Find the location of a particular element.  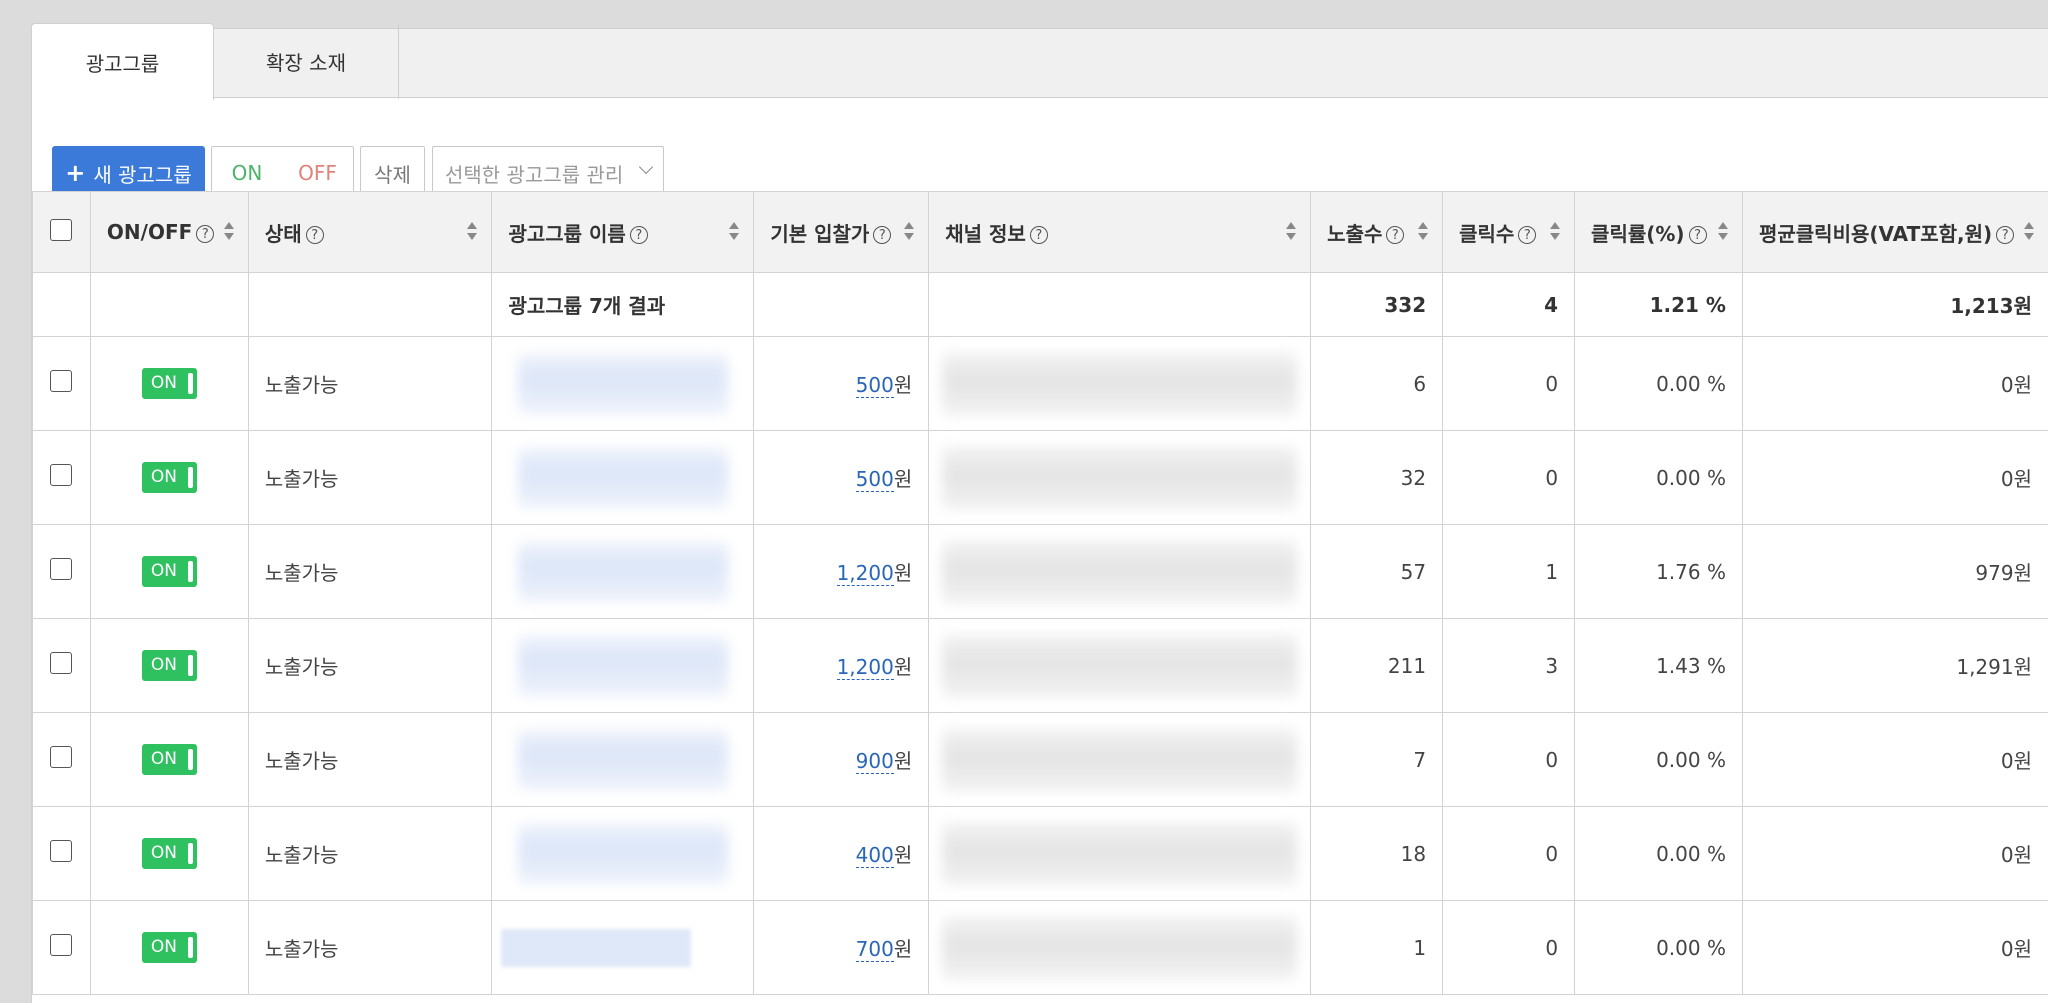

bid-link: 900 is located at coordinates (874, 761).